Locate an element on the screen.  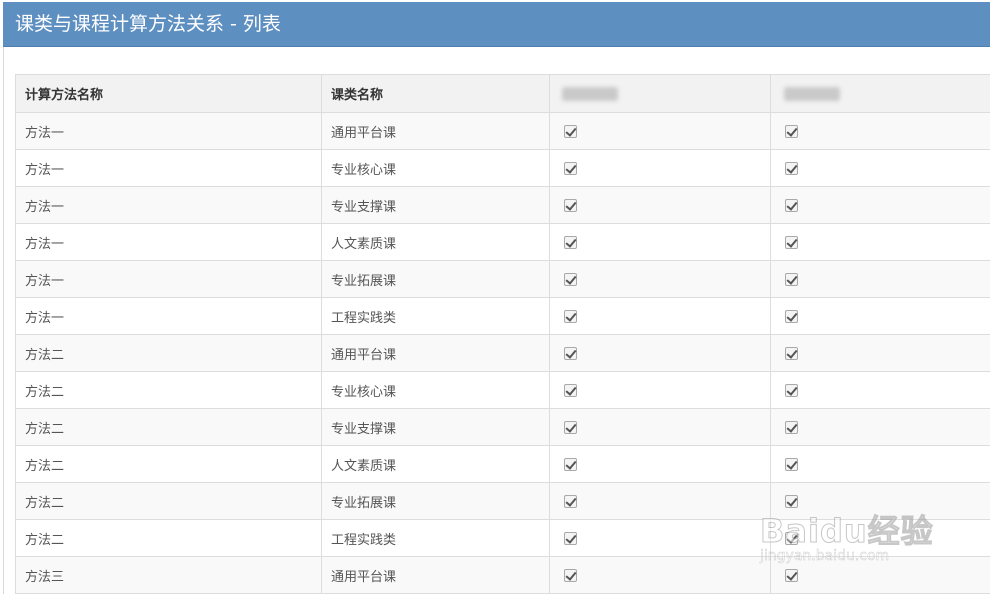
table-row: 方法一 专业核心课 is located at coordinates (502, 168).